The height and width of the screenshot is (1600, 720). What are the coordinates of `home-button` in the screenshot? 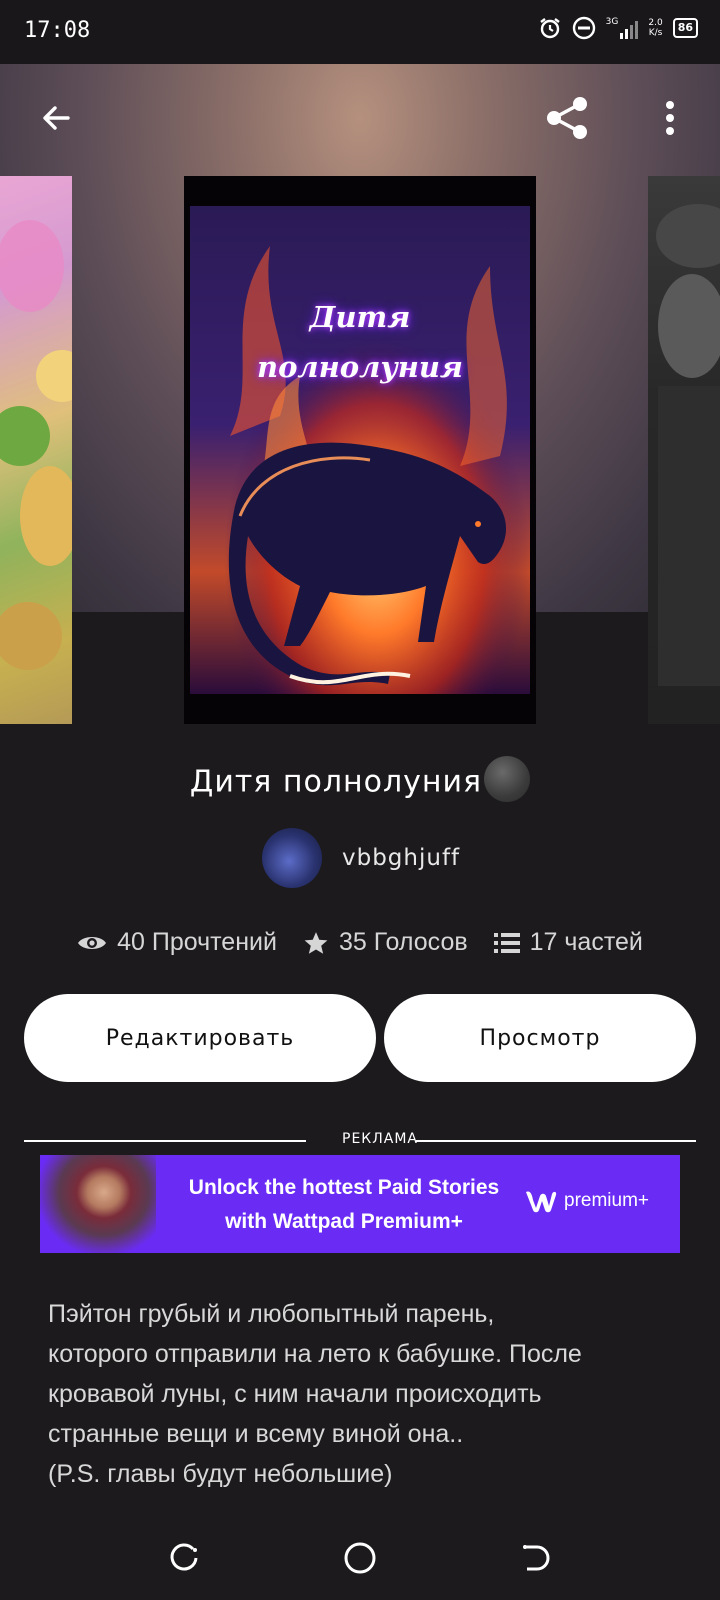 It's located at (360, 1558).